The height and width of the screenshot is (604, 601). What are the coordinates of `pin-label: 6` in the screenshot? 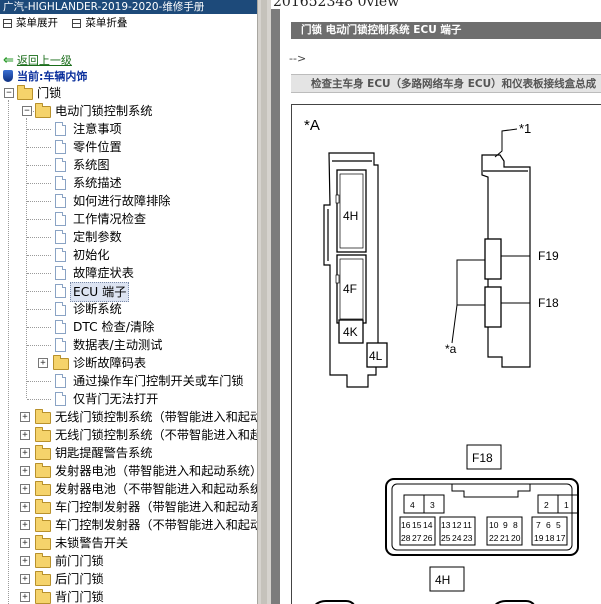 It's located at (548, 525).